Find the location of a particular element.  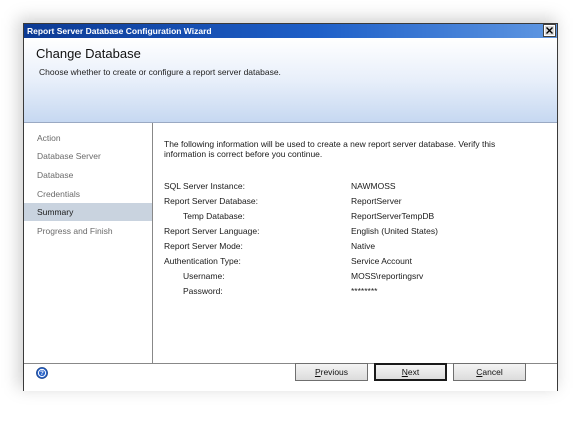

close-button is located at coordinates (549, 30).